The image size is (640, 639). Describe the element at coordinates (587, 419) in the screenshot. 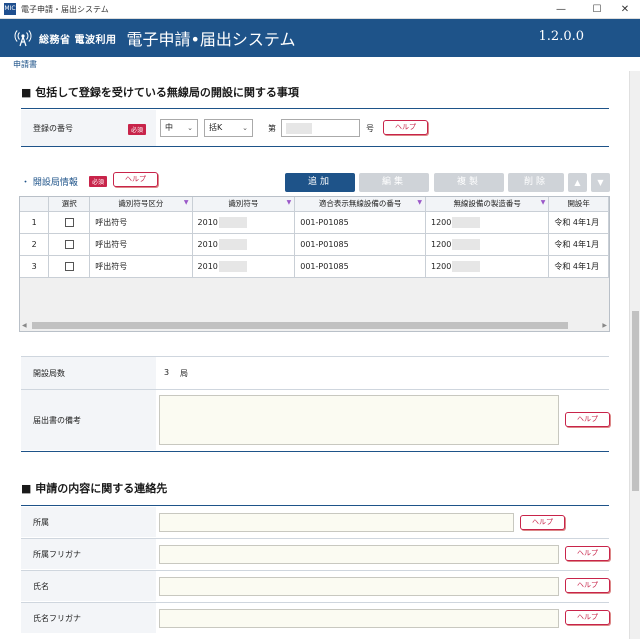

I see `remarks-help-button: ヘルプ` at that location.